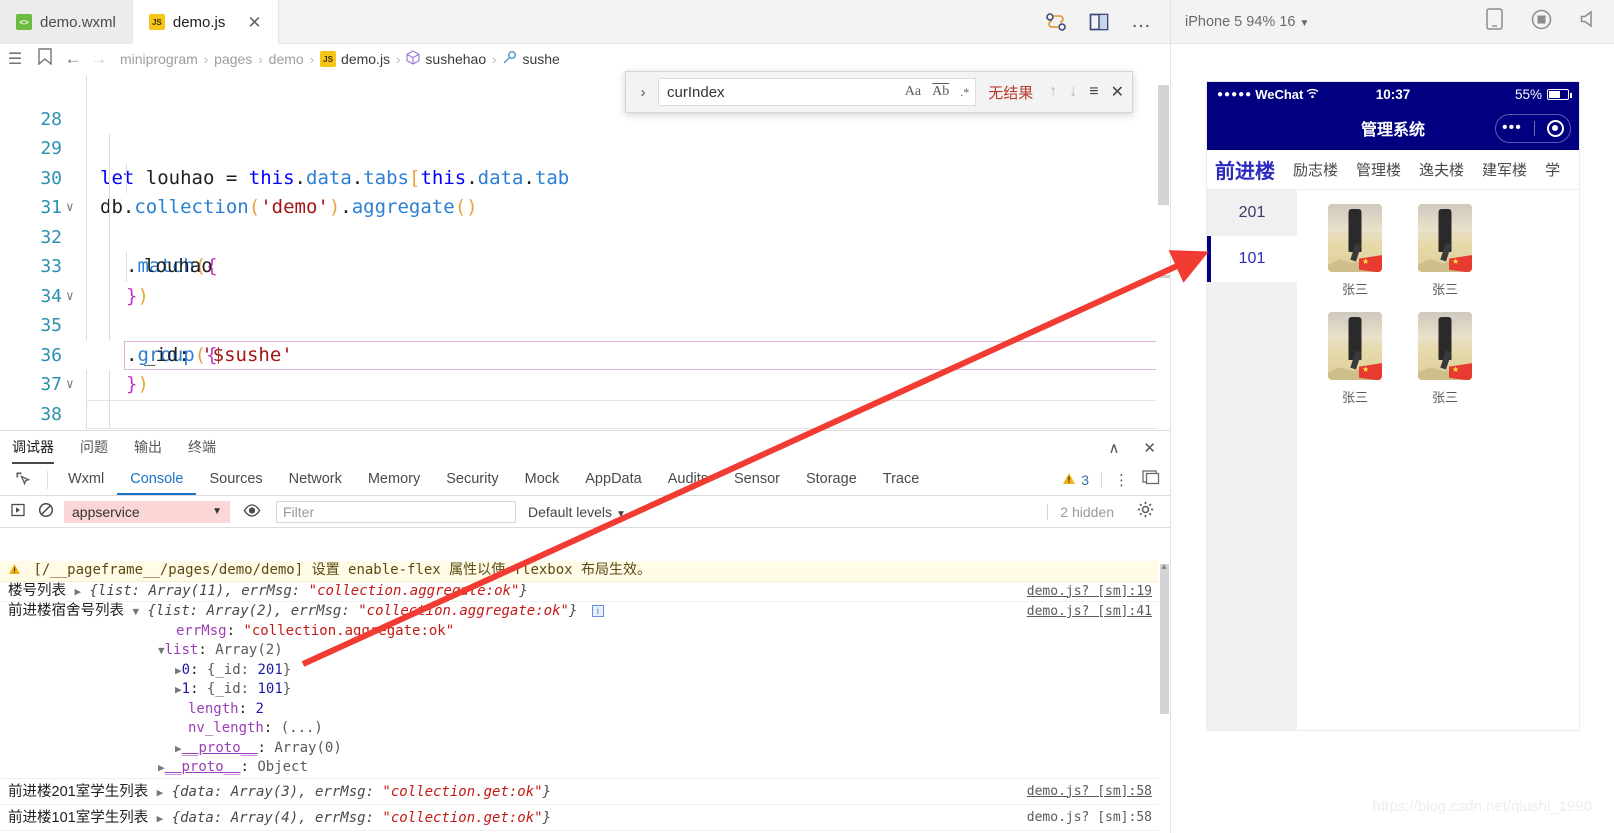 Image resolution: width=1614 pixels, height=833 pixels. Describe the element at coordinates (1512, 128) in the screenshot. I see `more-dots-icon: •••` at that location.